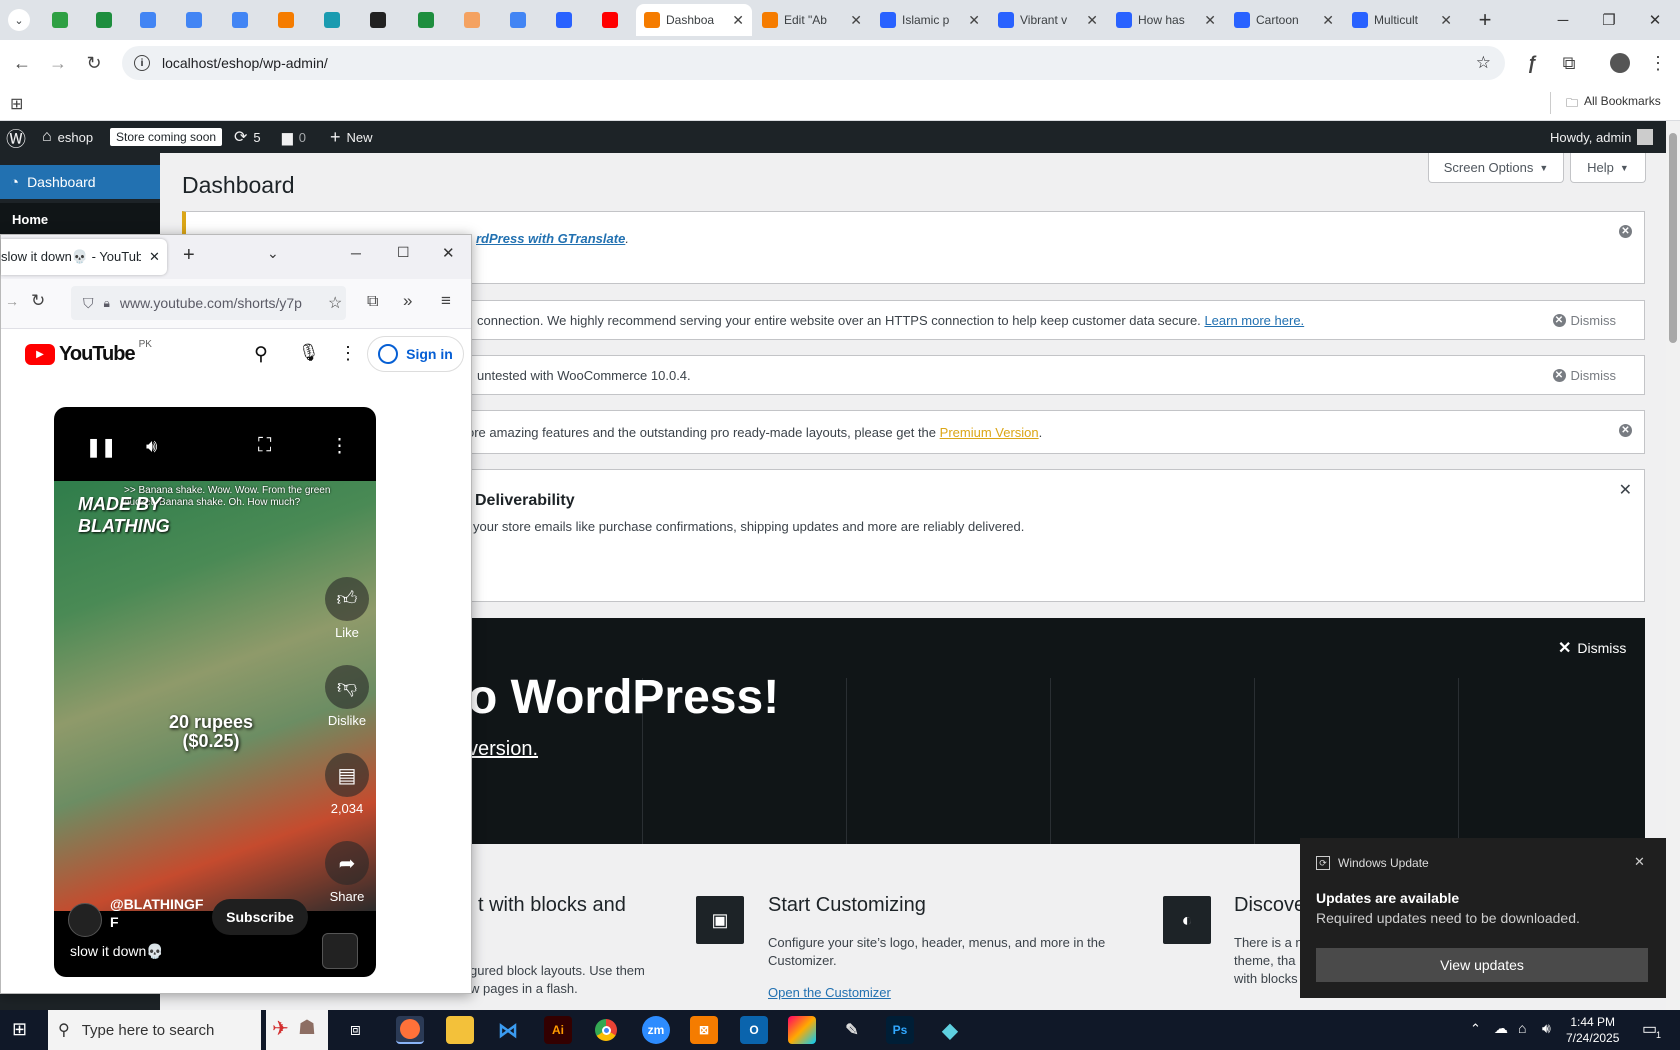  What do you see at coordinates (656, 1030) in the screenshot?
I see `zoom-taskbar-icon: zm` at bounding box center [656, 1030].